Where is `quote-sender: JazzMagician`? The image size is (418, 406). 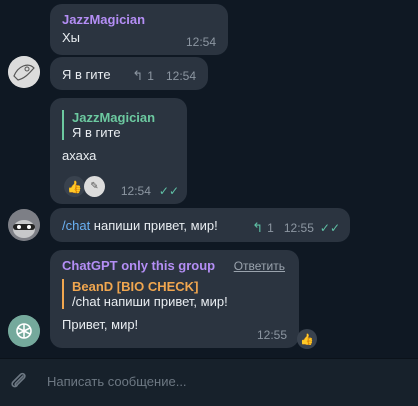
quote-sender: JazzMagician is located at coordinates (114, 117).